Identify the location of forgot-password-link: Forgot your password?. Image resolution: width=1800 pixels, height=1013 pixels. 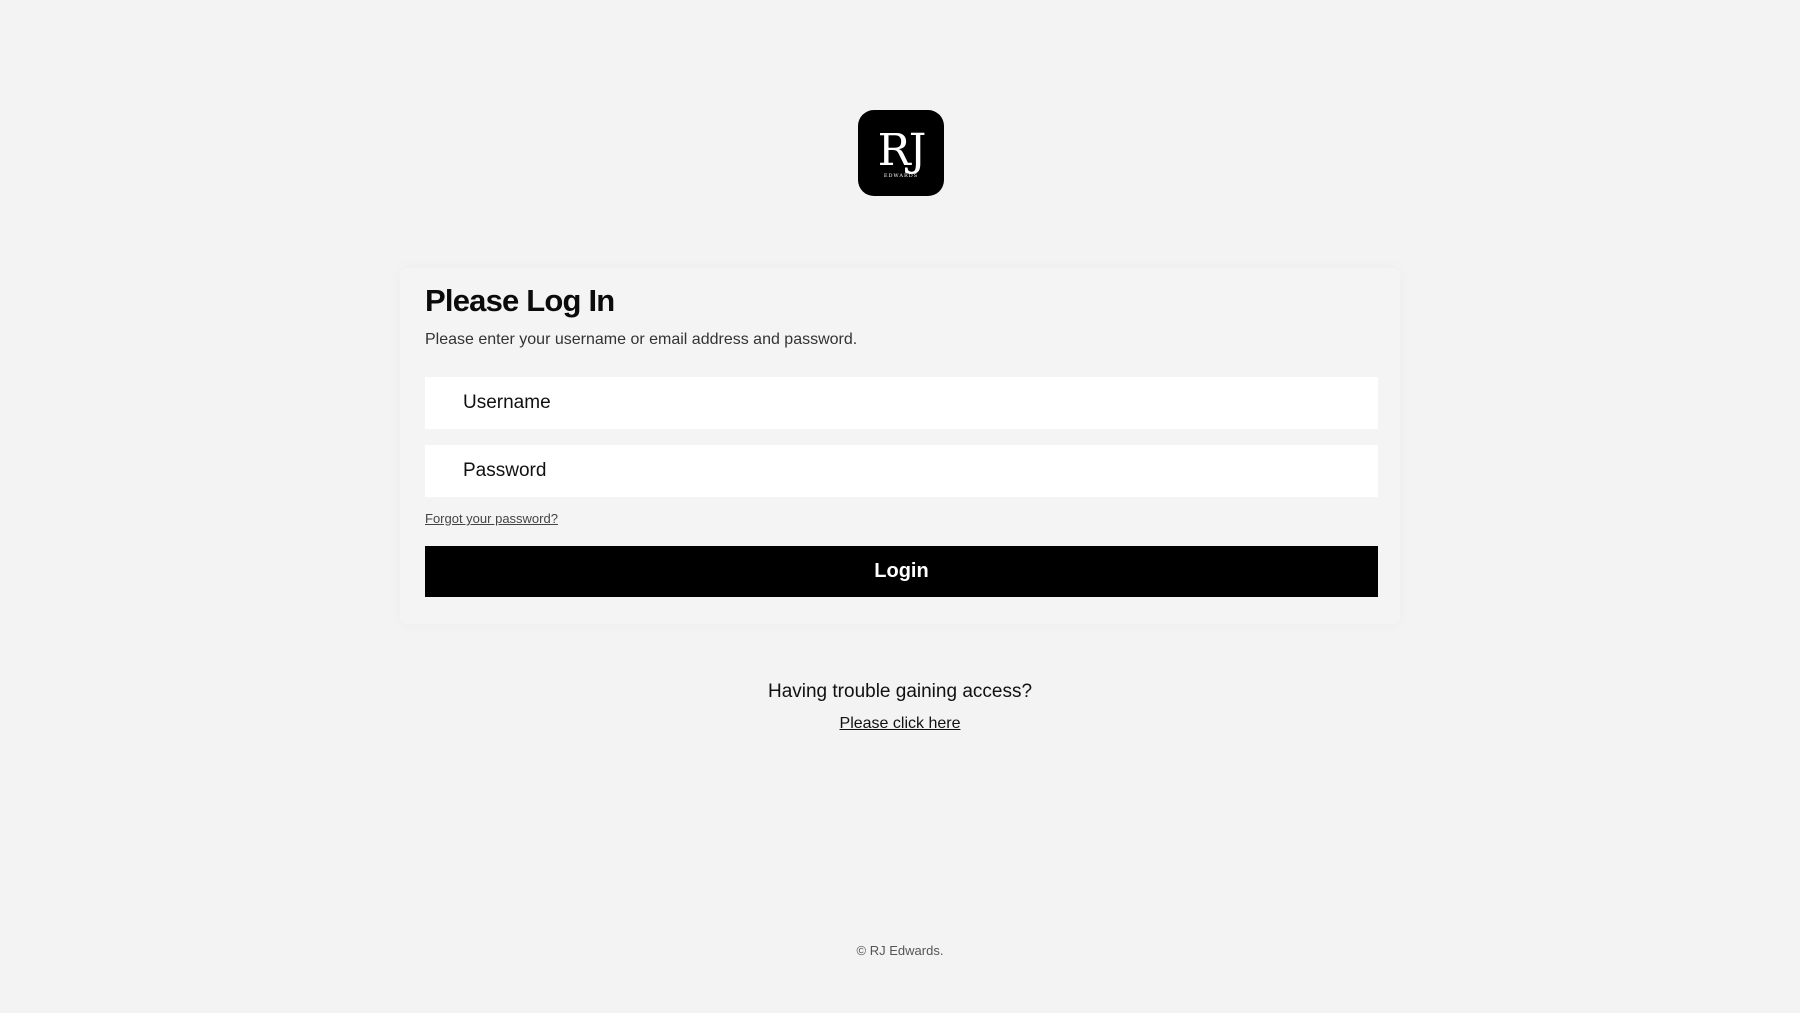
(491, 518).